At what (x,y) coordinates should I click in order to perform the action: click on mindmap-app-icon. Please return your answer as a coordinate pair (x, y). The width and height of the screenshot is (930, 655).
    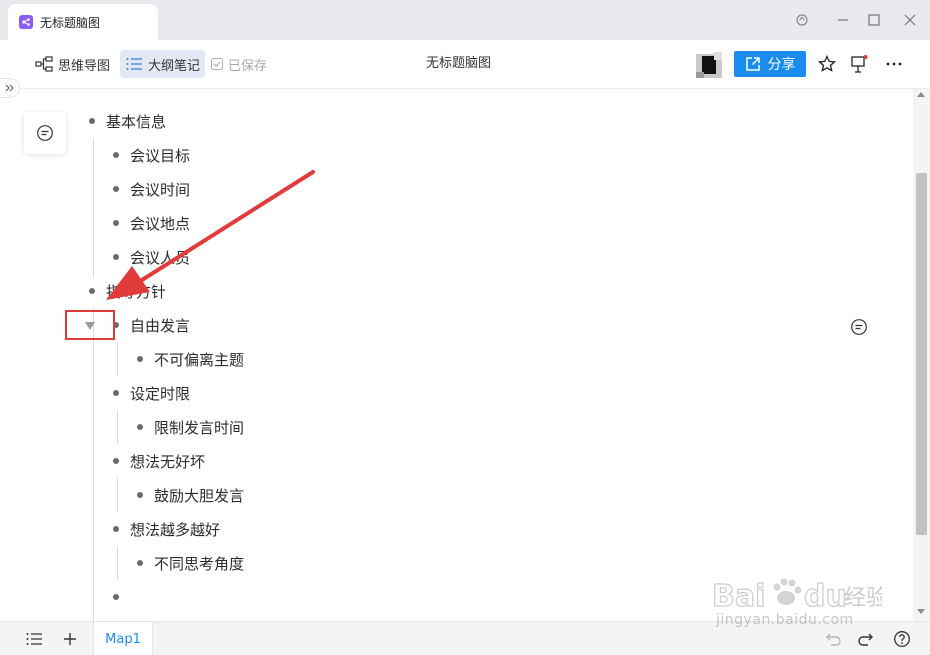
    Looking at the image, I should click on (26, 22).